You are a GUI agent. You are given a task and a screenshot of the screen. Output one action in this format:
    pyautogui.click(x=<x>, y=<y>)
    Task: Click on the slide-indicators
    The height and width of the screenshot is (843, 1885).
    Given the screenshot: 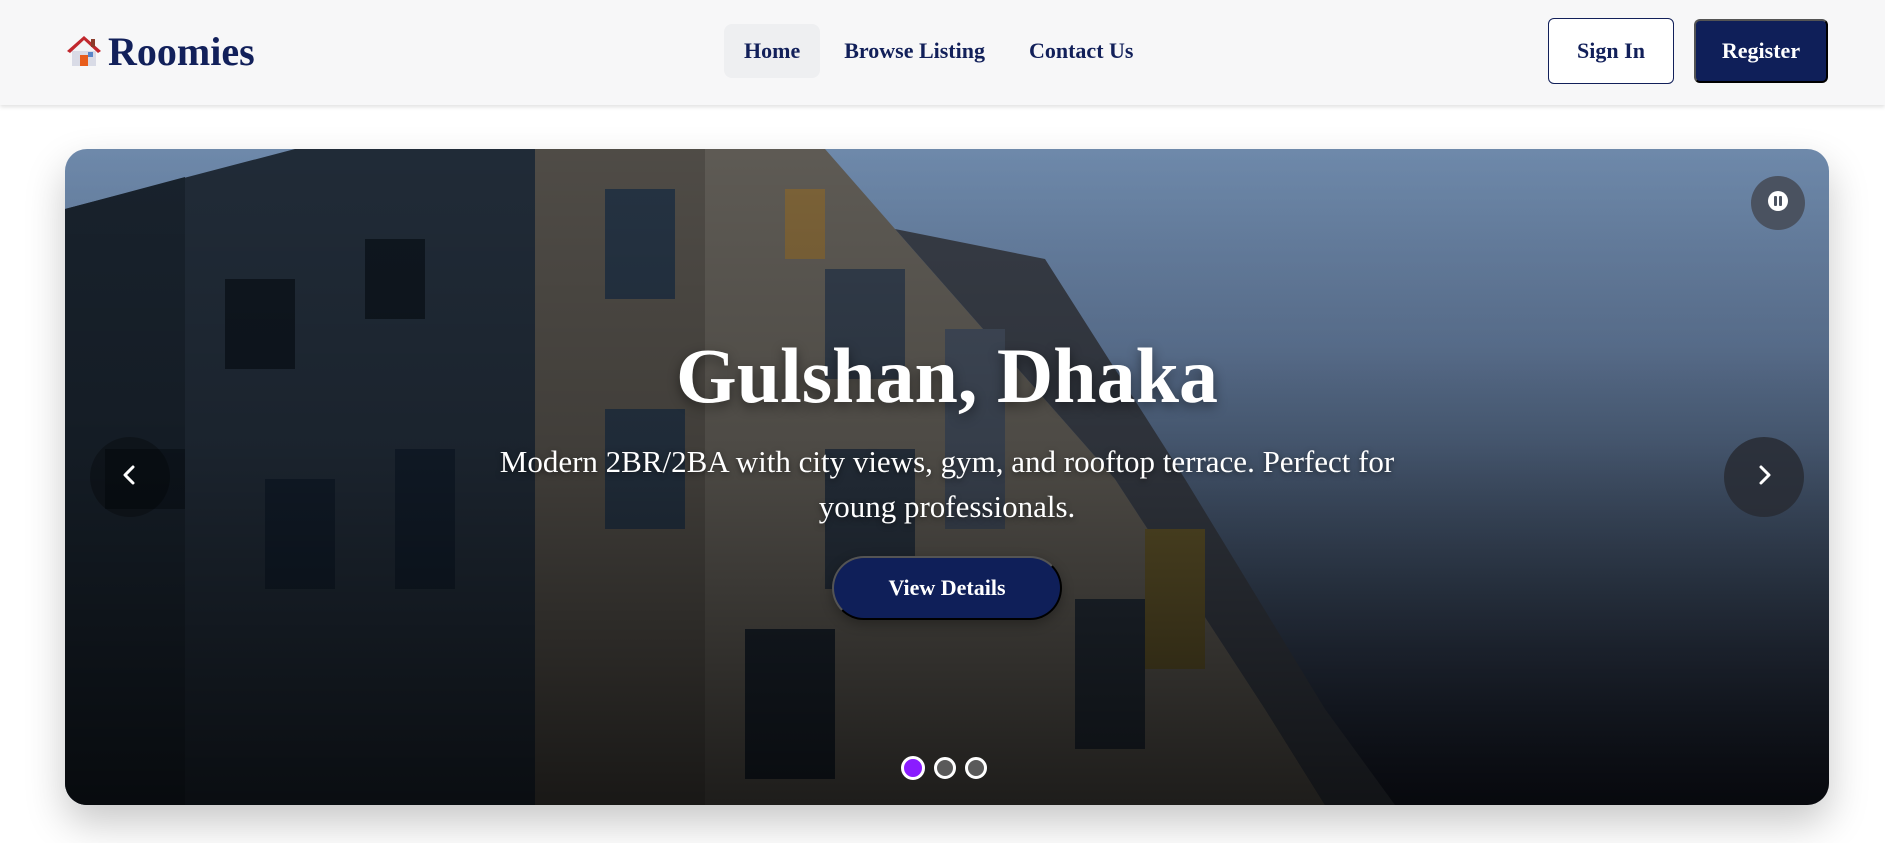 What is the action you would take?
    pyautogui.click(x=944, y=768)
    